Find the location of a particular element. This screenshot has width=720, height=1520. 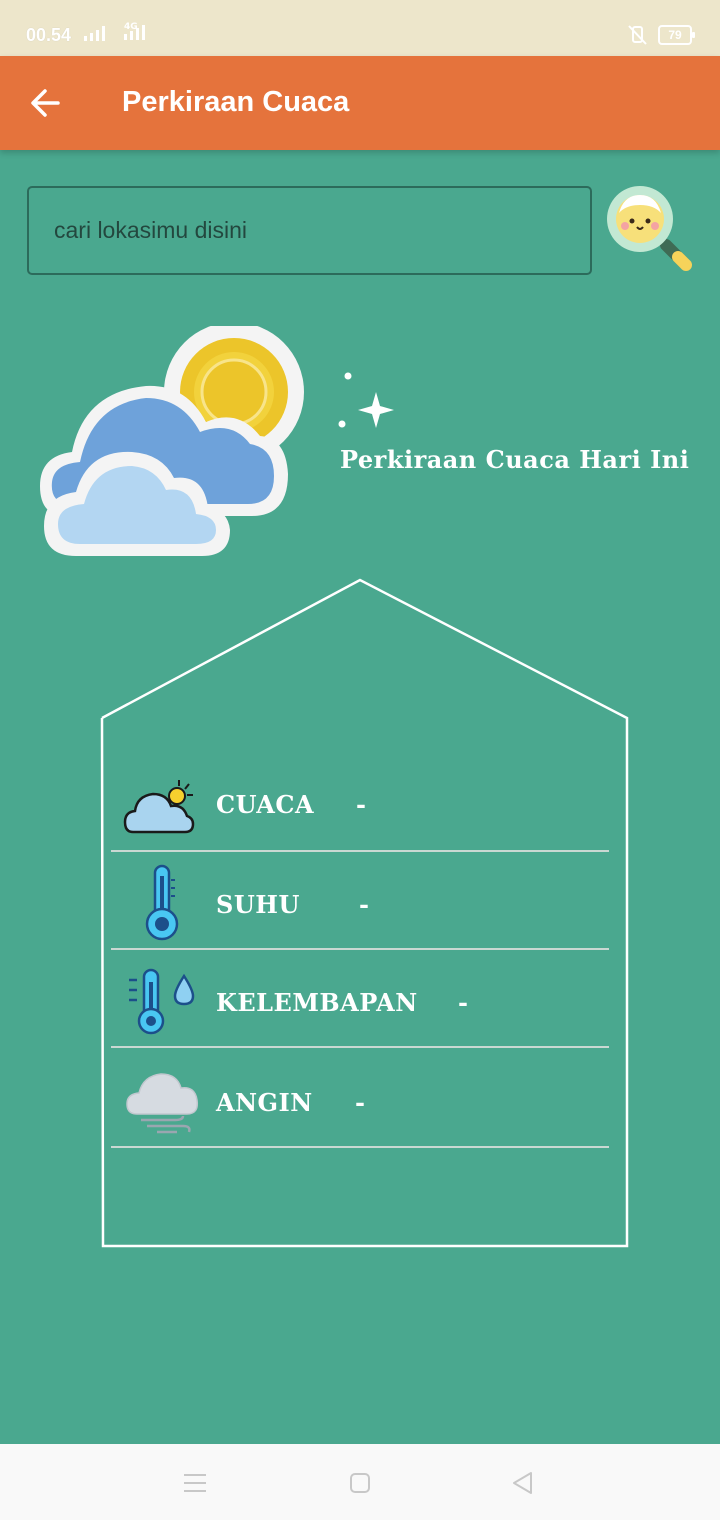

info-row-angin: ANGIN - is located at coordinates (360, 1099).